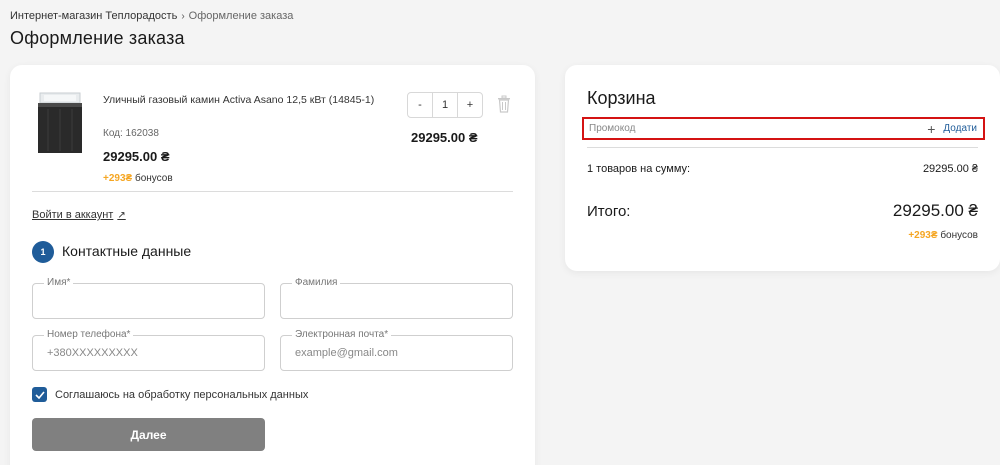  I want to click on page-title: Оформление заказа, so click(97, 38).